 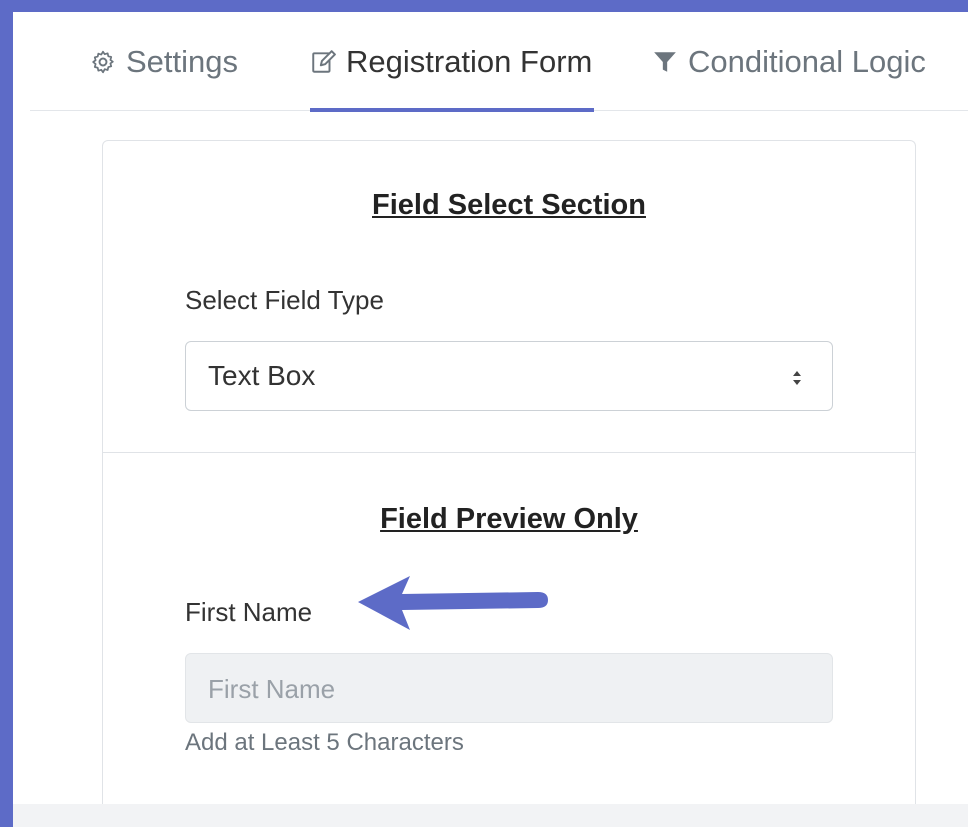 I want to click on tab-registration-form-label: Registration Form, so click(x=469, y=61).